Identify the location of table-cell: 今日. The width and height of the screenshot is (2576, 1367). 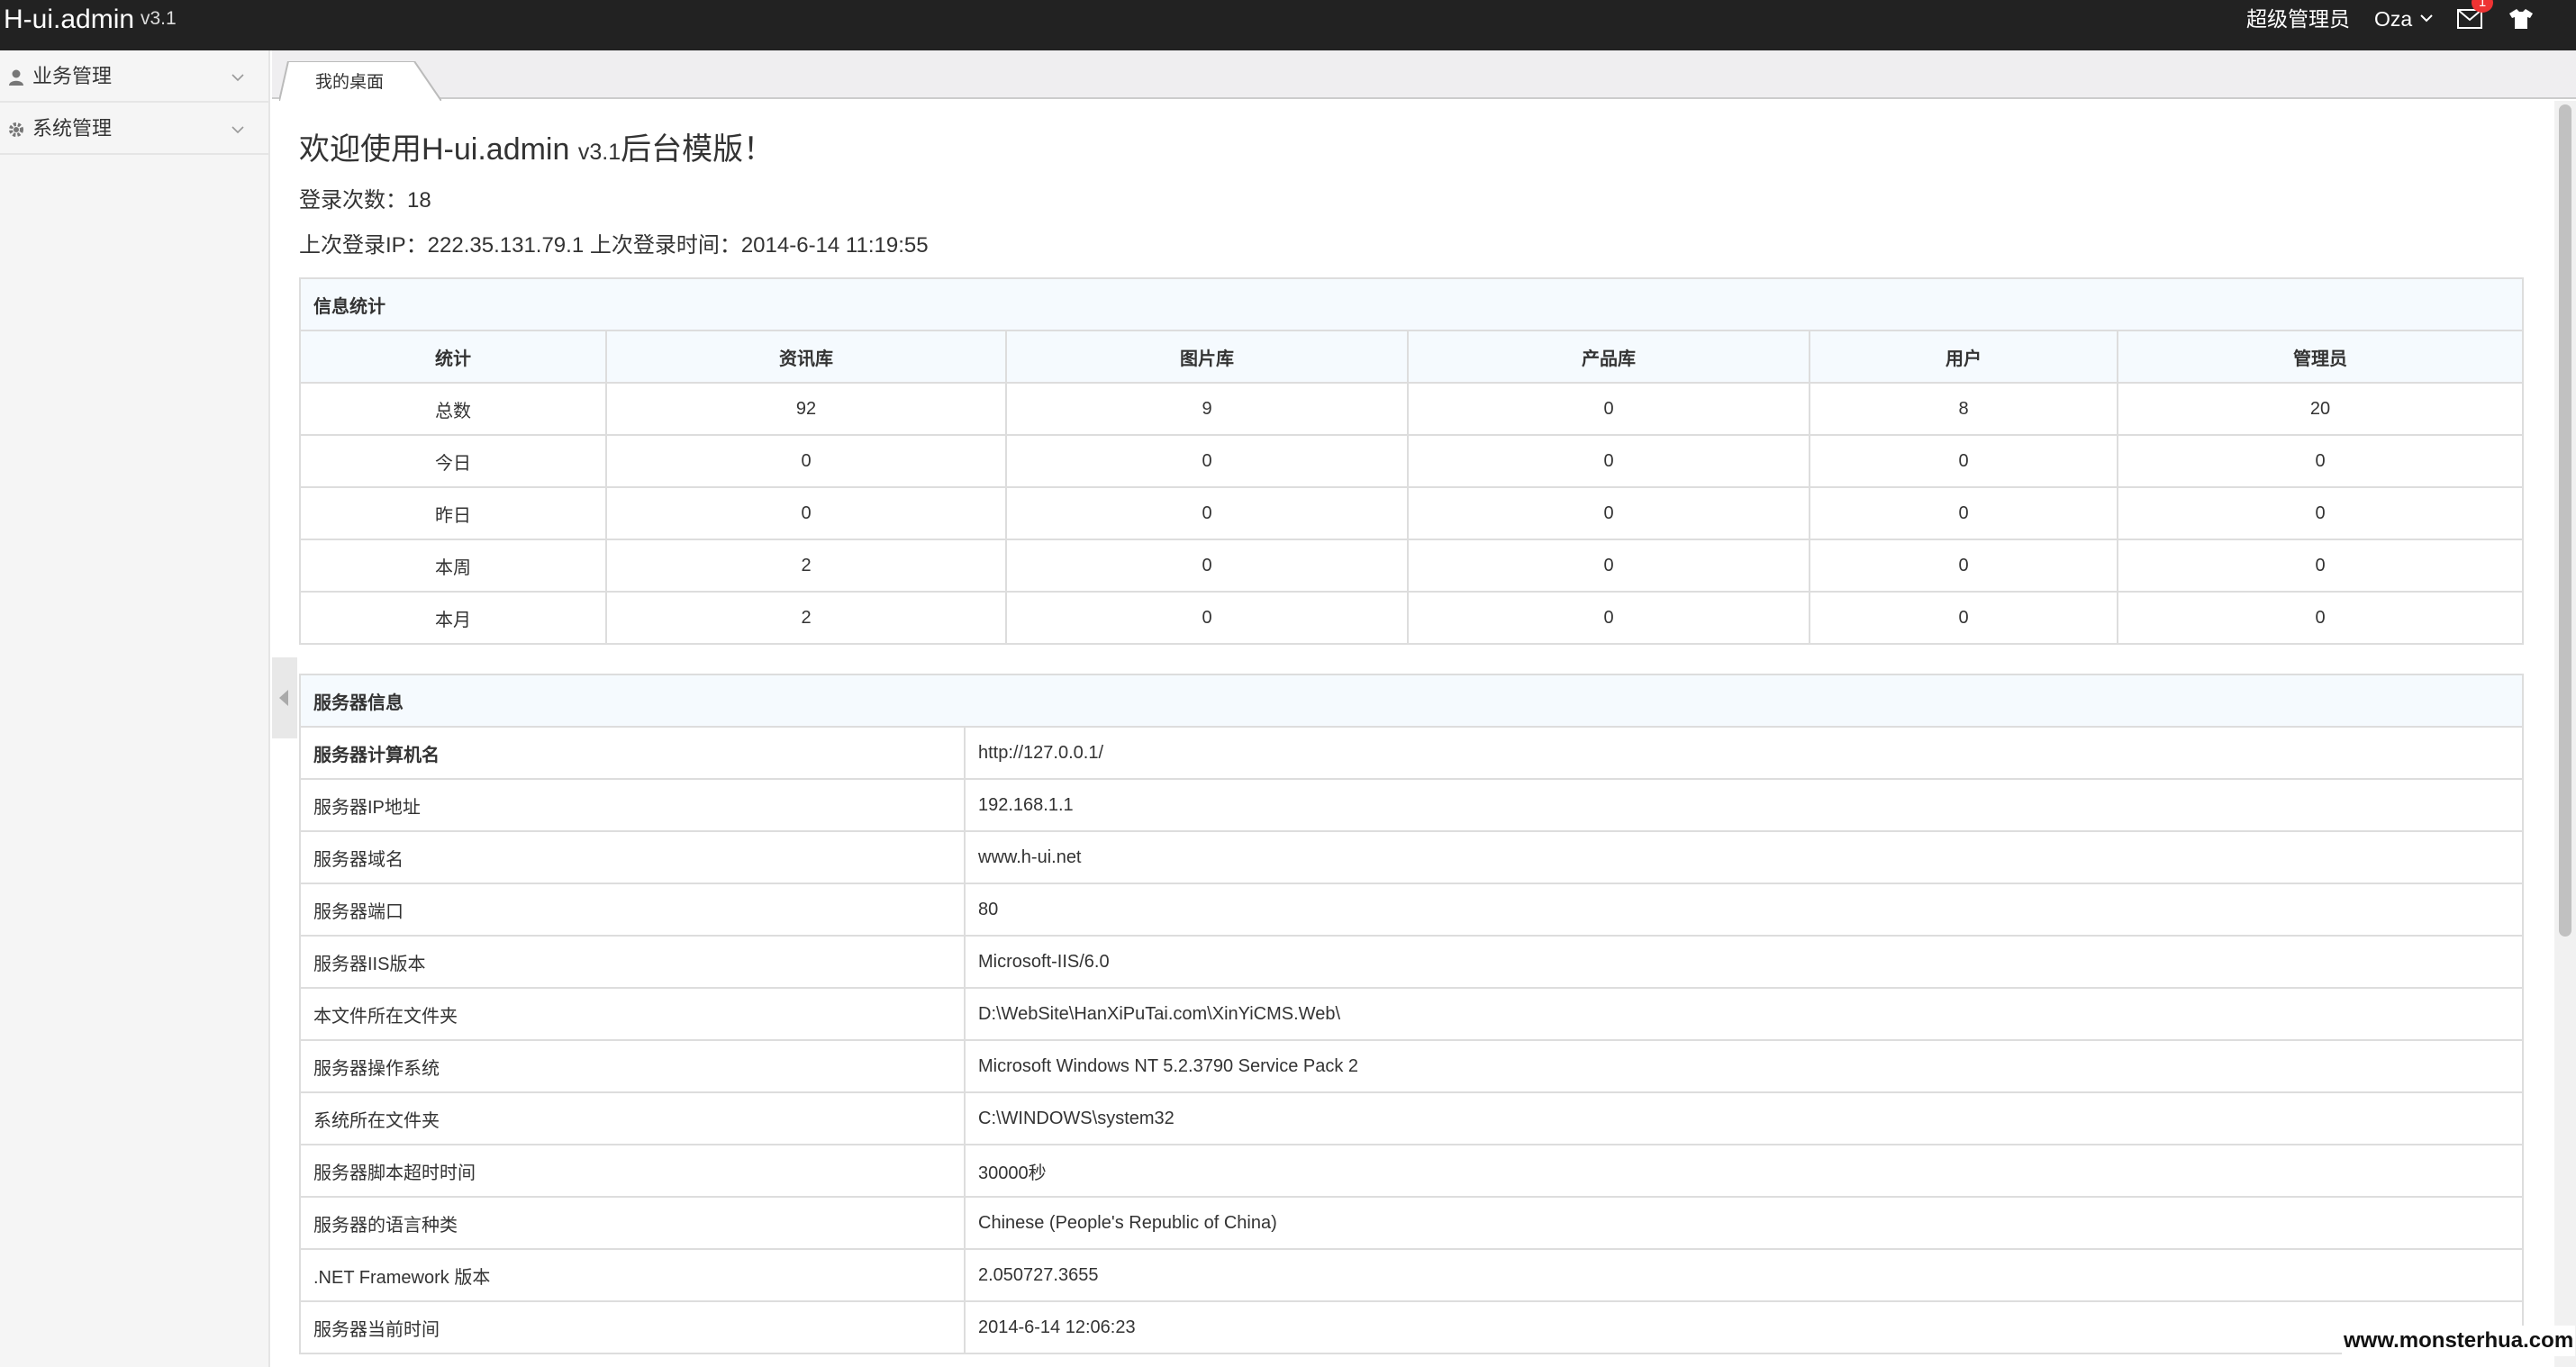
(453, 461).